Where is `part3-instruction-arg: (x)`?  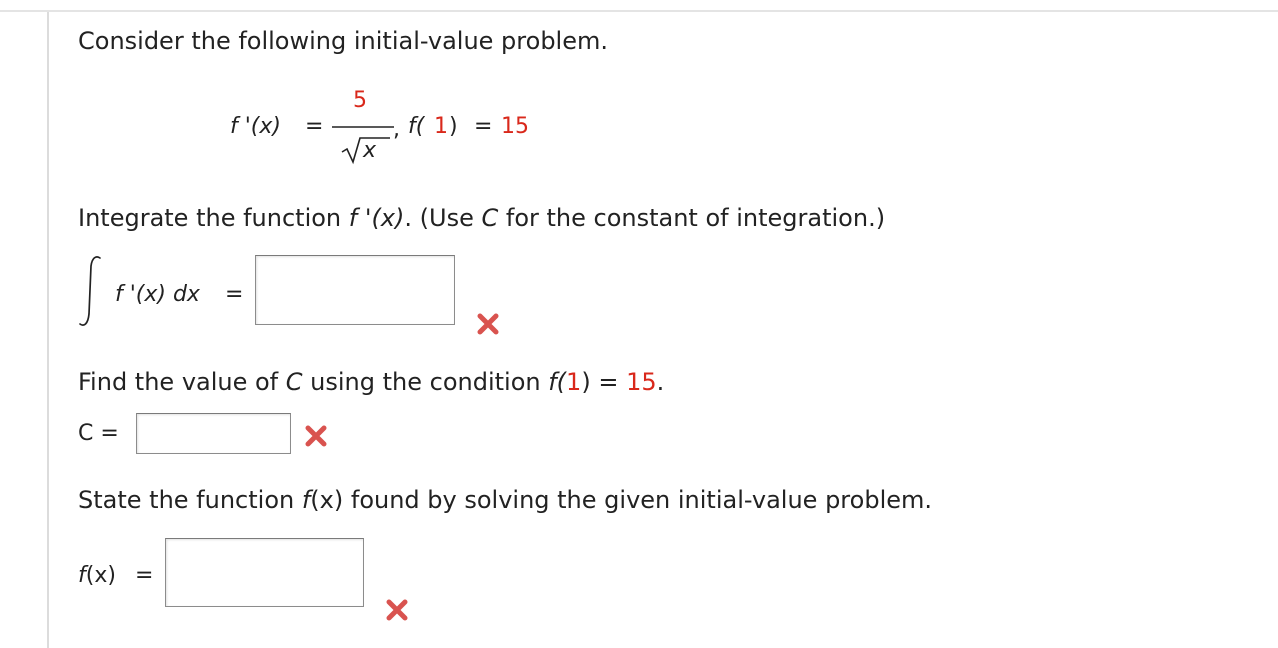 part3-instruction-arg: (x) is located at coordinates (327, 500).